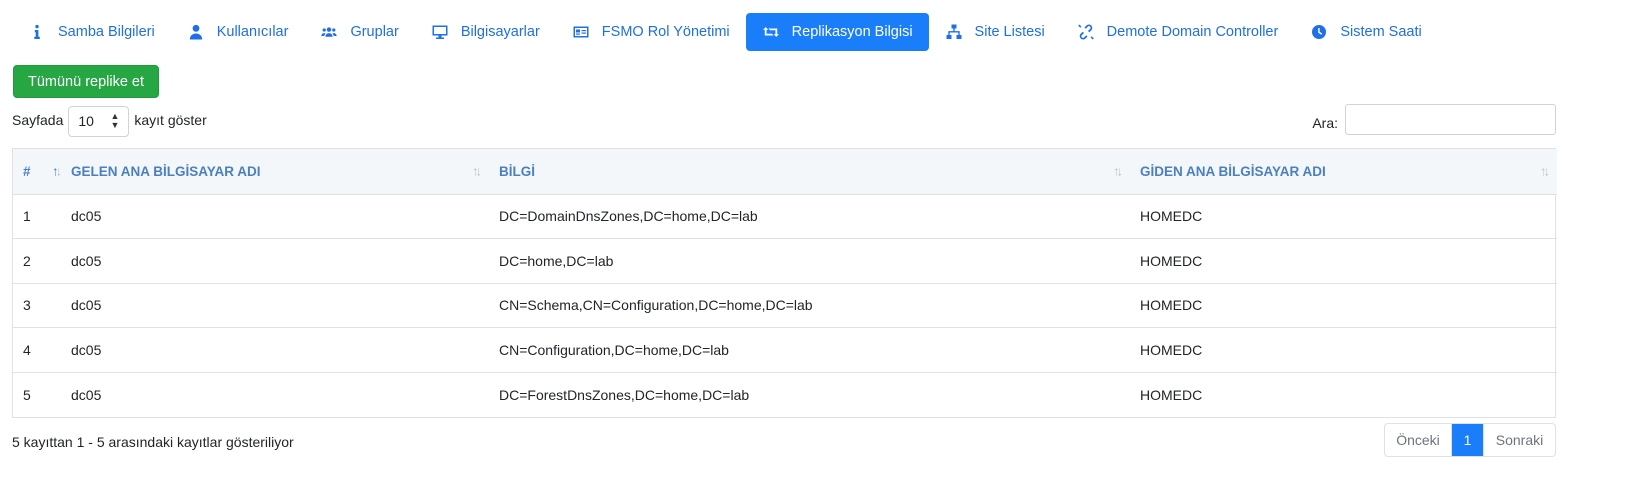  Describe the element at coordinates (809, 260) in the screenshot. I see `cell-info: DC=home,DC=lab` at that location.